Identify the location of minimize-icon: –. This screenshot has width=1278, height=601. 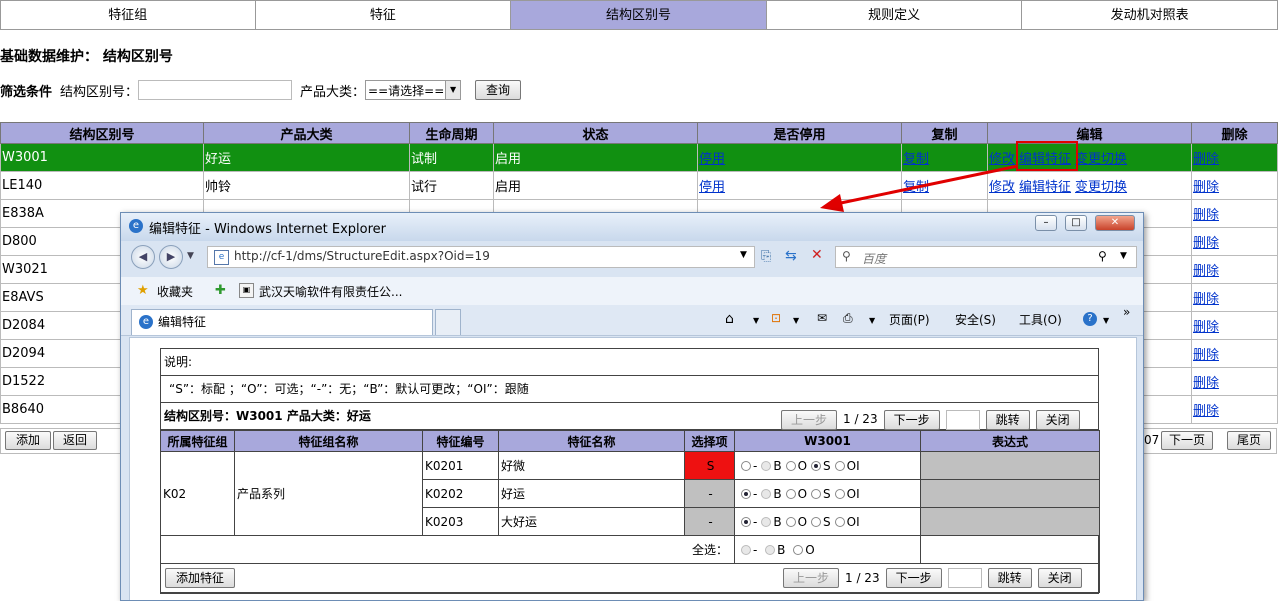
(1046, 223).